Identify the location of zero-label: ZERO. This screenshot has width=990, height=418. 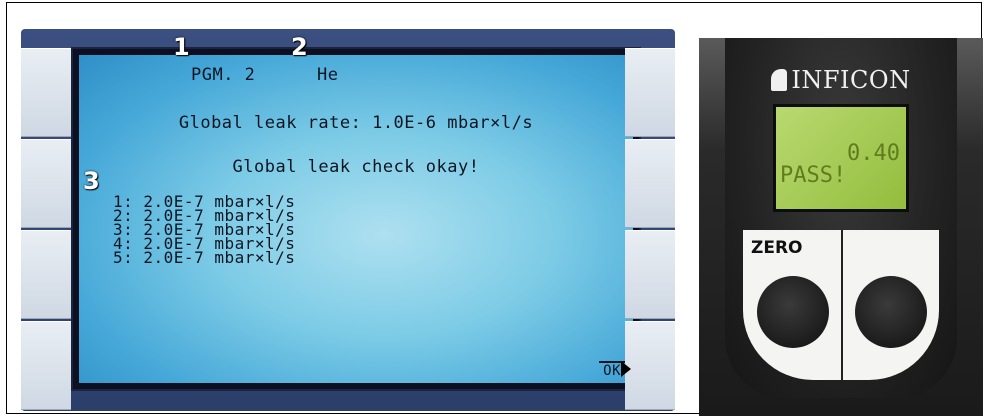
(777, 248).